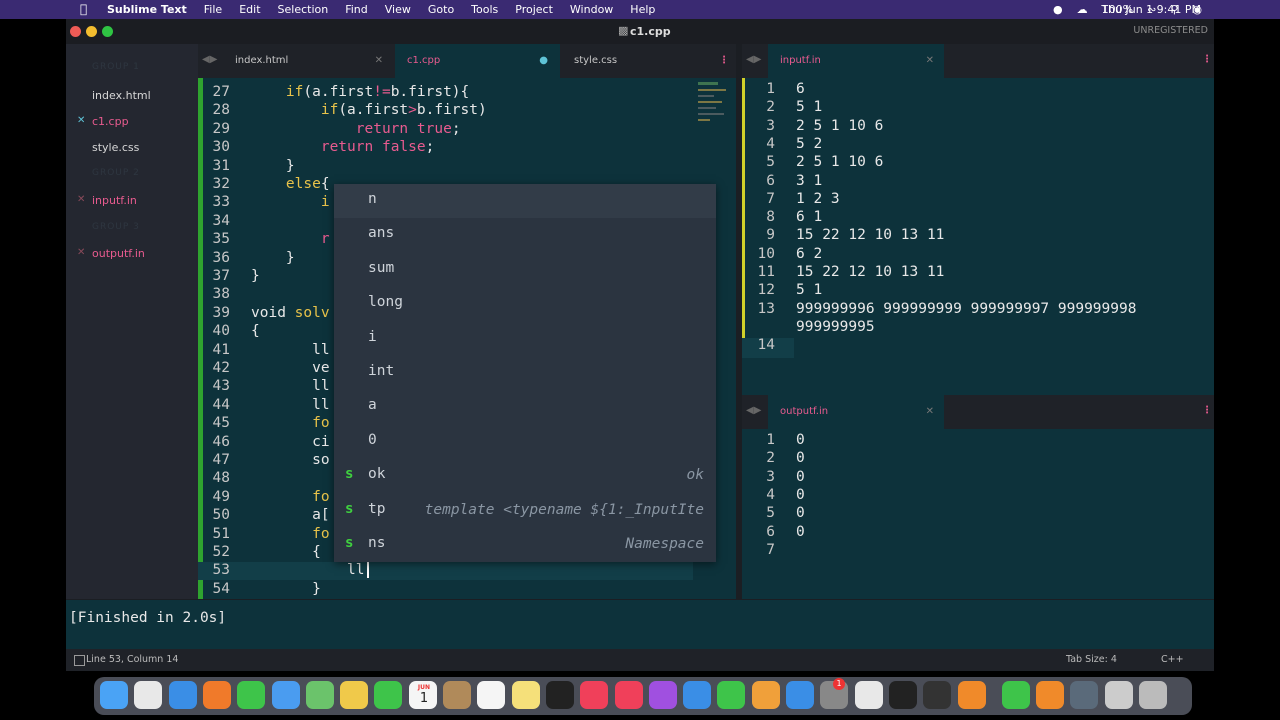 The height and width of the screenshot is (720, 1280). What do you see at coordinates (559, 695) in the screenshot?
I see `appletv-icon` at bounding box center [559, 695].